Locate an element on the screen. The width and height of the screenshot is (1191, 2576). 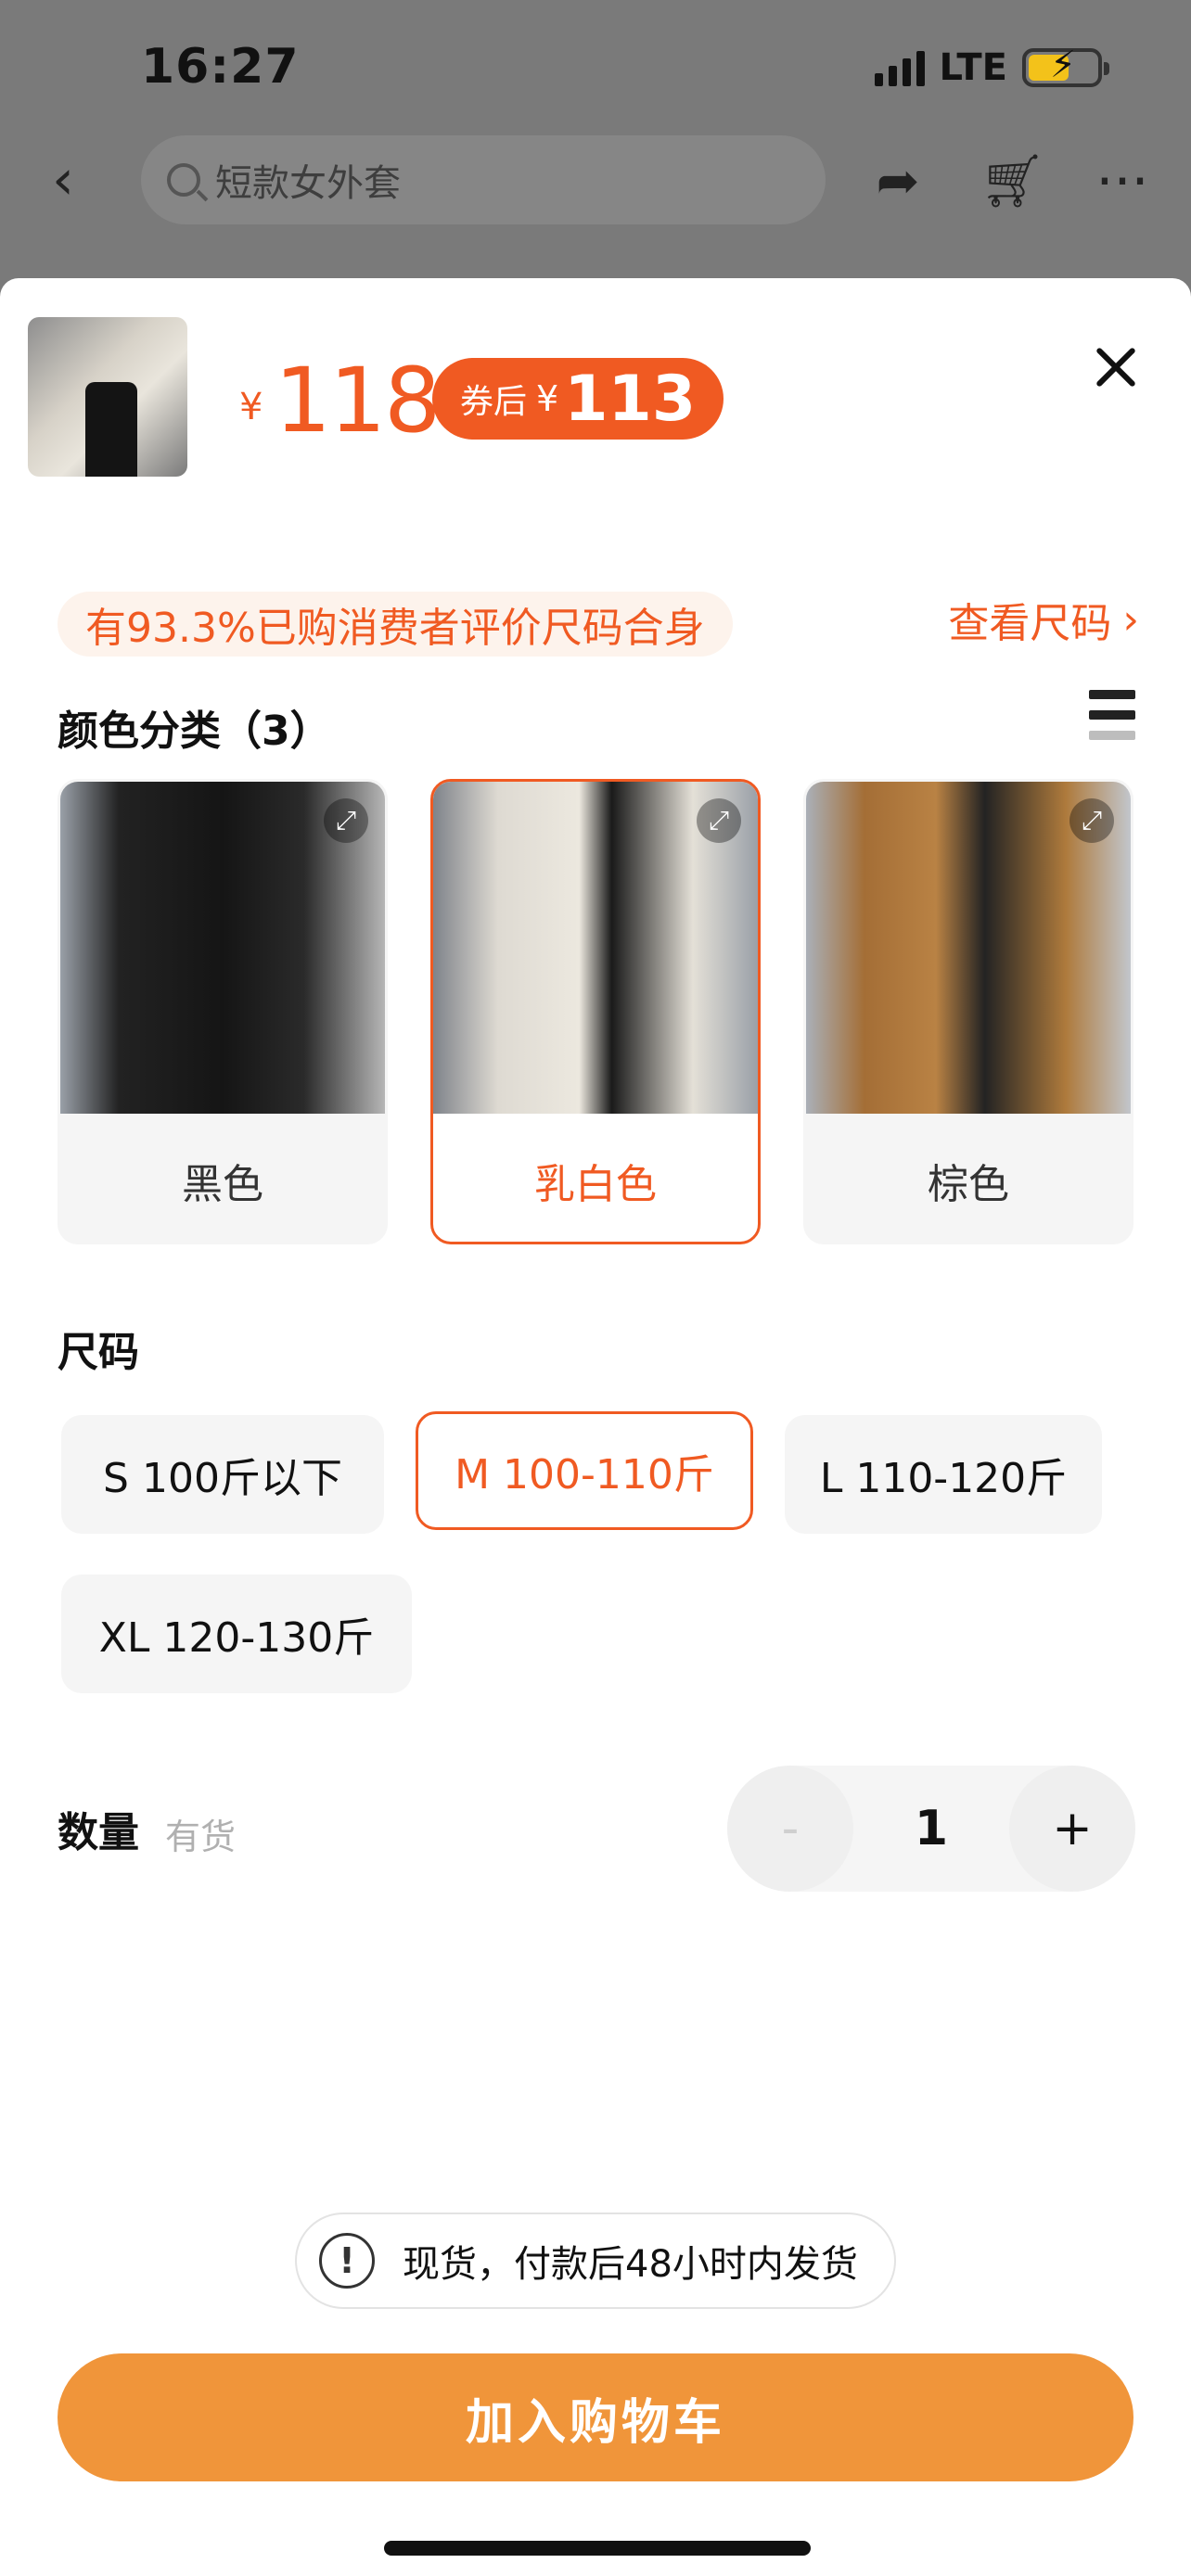
search-input: 短款女外套 is located at coordinates (484, 180).